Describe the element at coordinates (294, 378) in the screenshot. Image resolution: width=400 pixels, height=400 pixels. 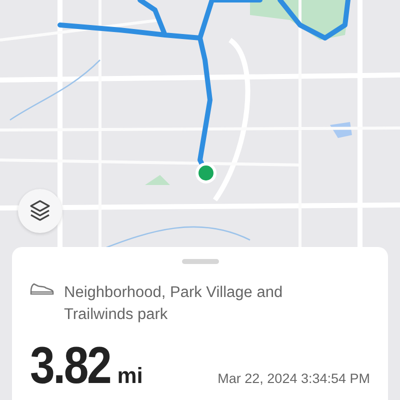
I see `activity-date: Mar 22, 2024 3:34:54 PM` at that location.